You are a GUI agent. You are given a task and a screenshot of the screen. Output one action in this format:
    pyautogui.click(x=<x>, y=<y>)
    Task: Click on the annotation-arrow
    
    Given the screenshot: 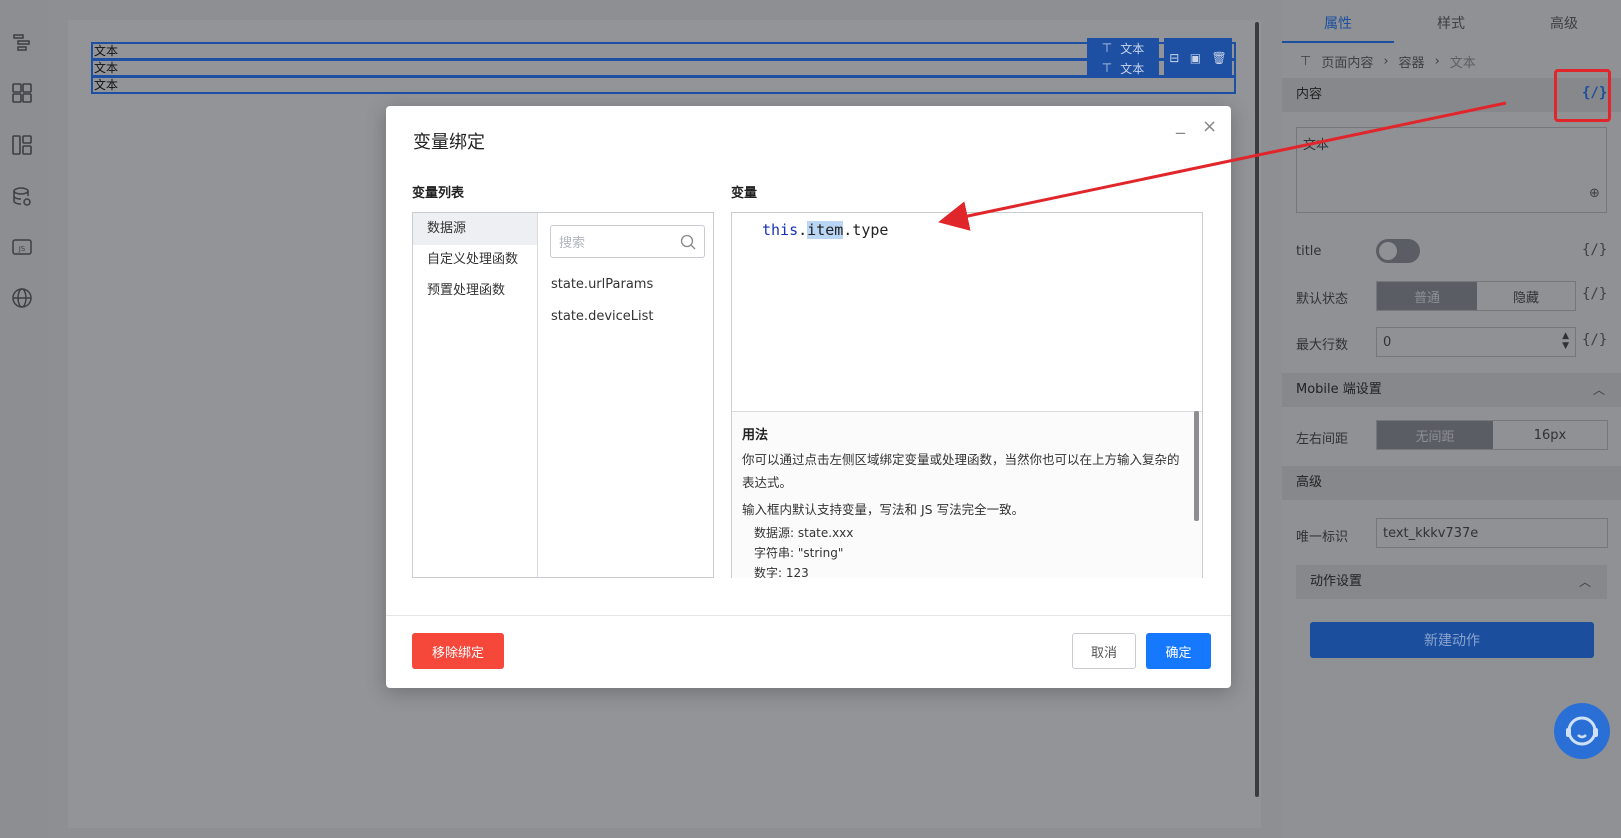 What is the action you would take?
    pyautogui.click(x=1222, y=166)
    